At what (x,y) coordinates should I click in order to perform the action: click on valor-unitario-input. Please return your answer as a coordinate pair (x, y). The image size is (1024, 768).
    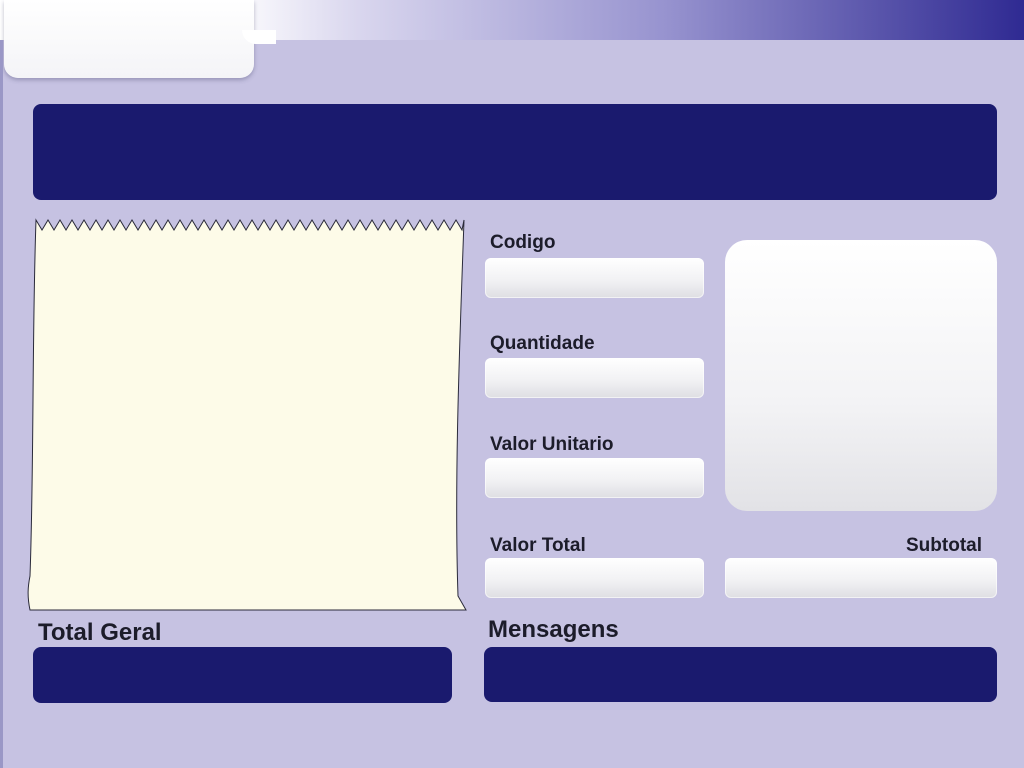
    Looking at the image, I should click on (594, 478).